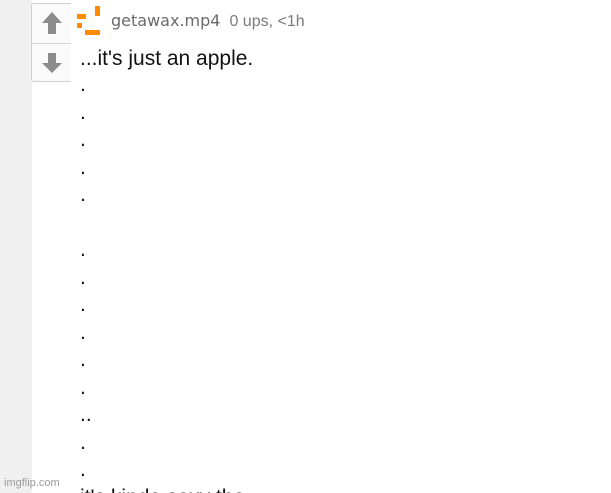 The height and width of the screenshot is (493, 611). What do you see at coordinates (86, 414) in the screenshot?
I see `comment-line: ..` at bounding box center [86, 414].